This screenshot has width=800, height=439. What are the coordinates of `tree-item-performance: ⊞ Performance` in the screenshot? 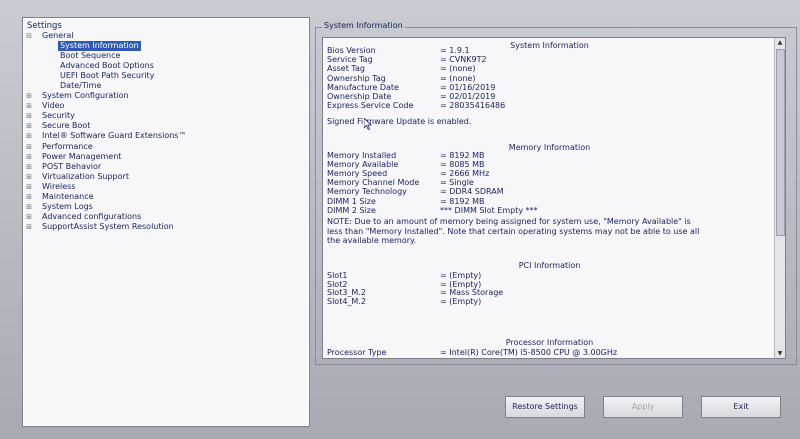 It's located at (166, 147).